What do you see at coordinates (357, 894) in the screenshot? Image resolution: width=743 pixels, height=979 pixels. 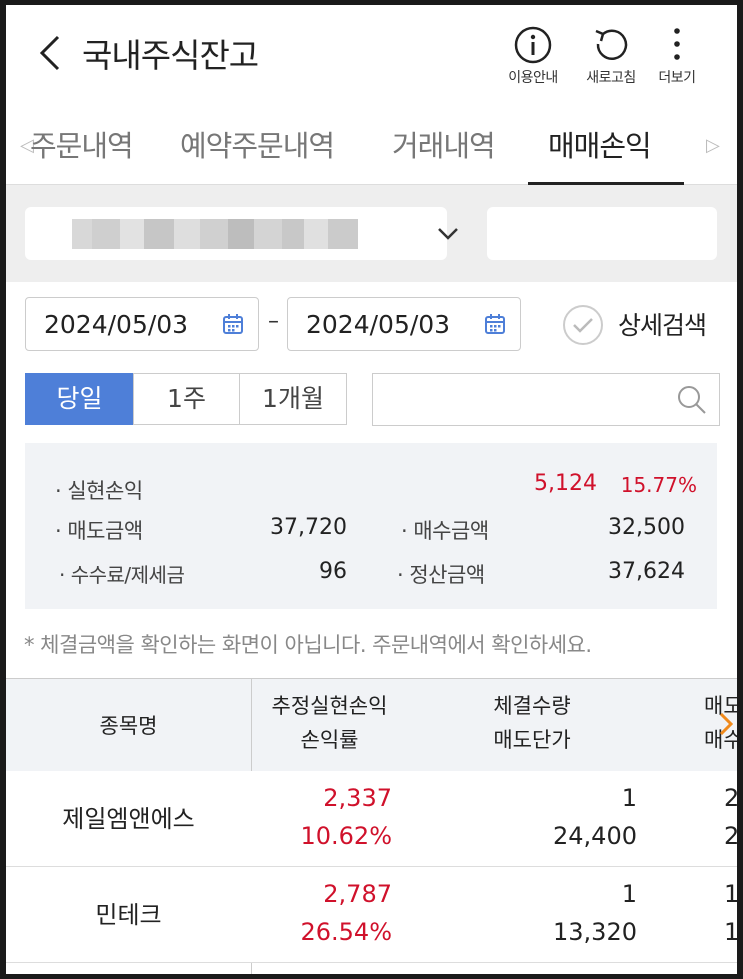 I see `estimated-pnl: 2,787` at bounding box center [357, 894].